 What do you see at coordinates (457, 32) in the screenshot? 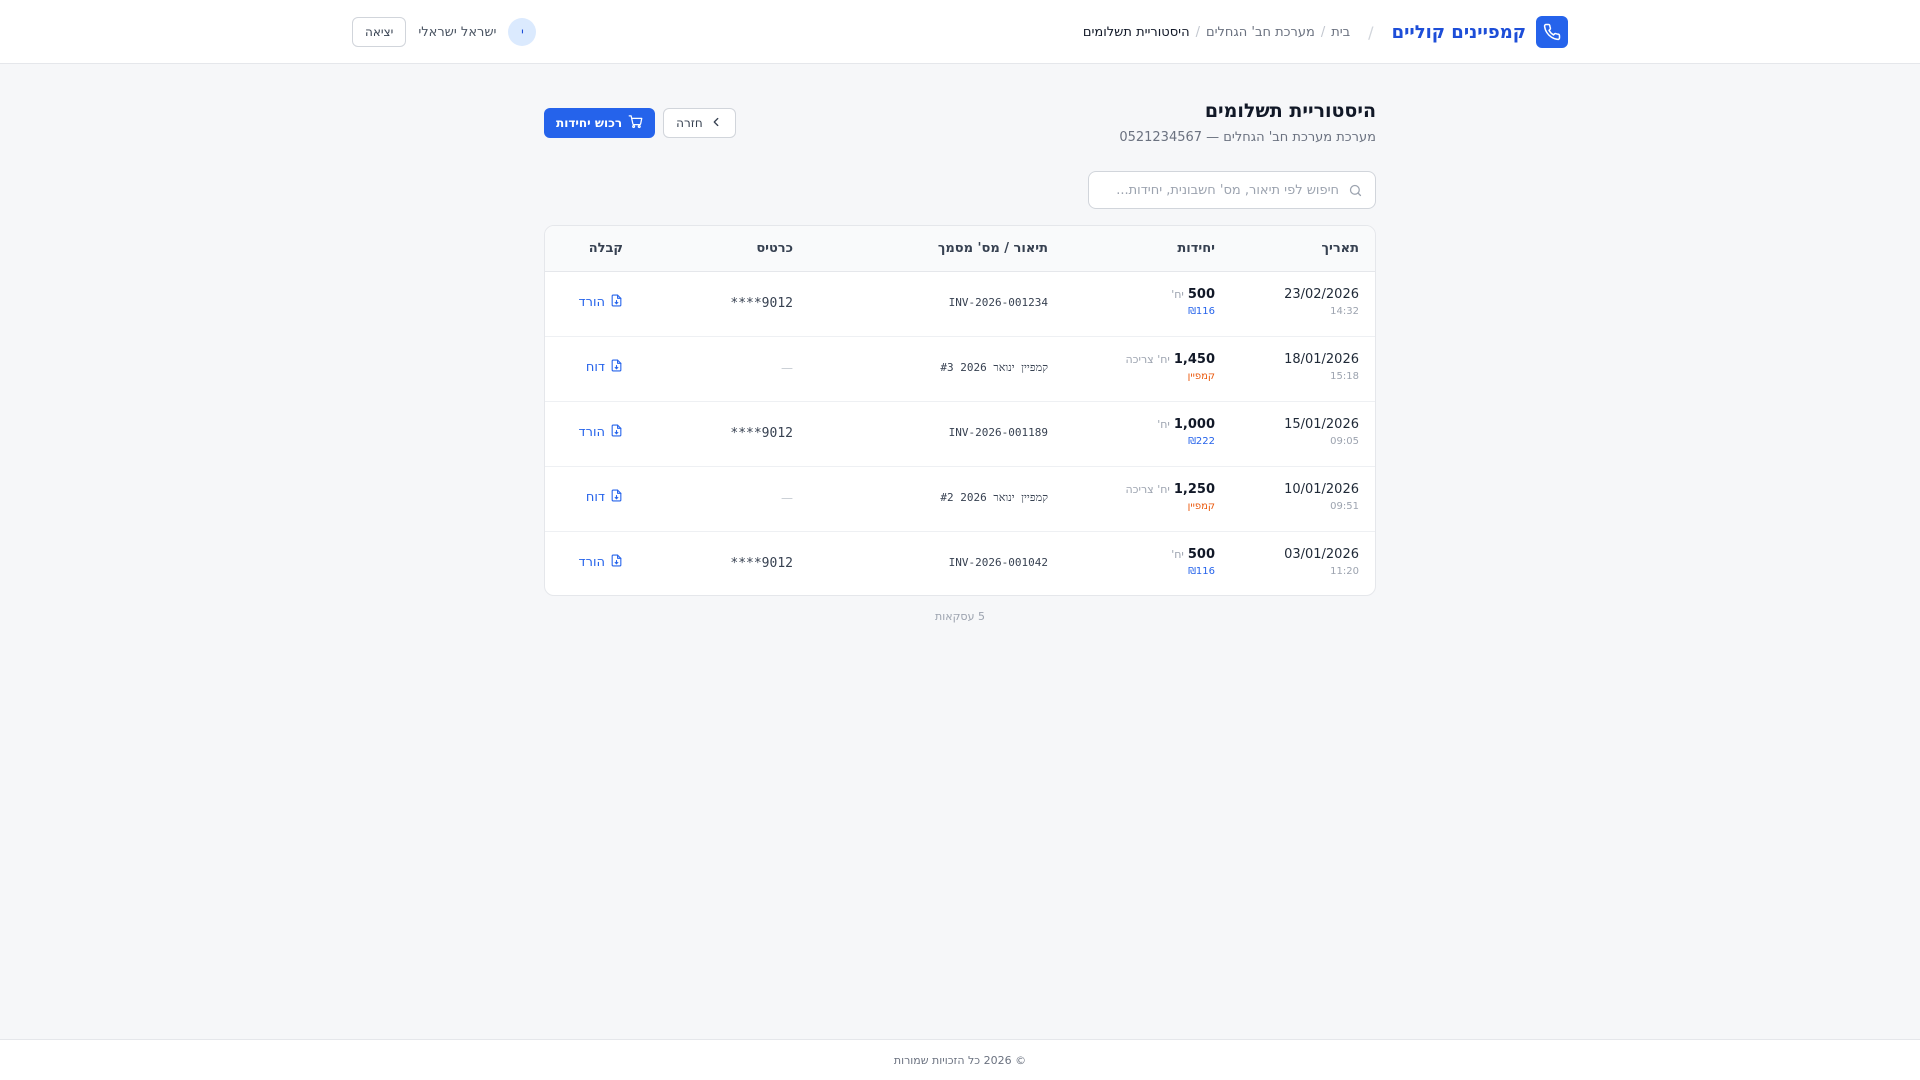
I see `user-name: ישראל ישראלי` at bounding box center [457, 32].